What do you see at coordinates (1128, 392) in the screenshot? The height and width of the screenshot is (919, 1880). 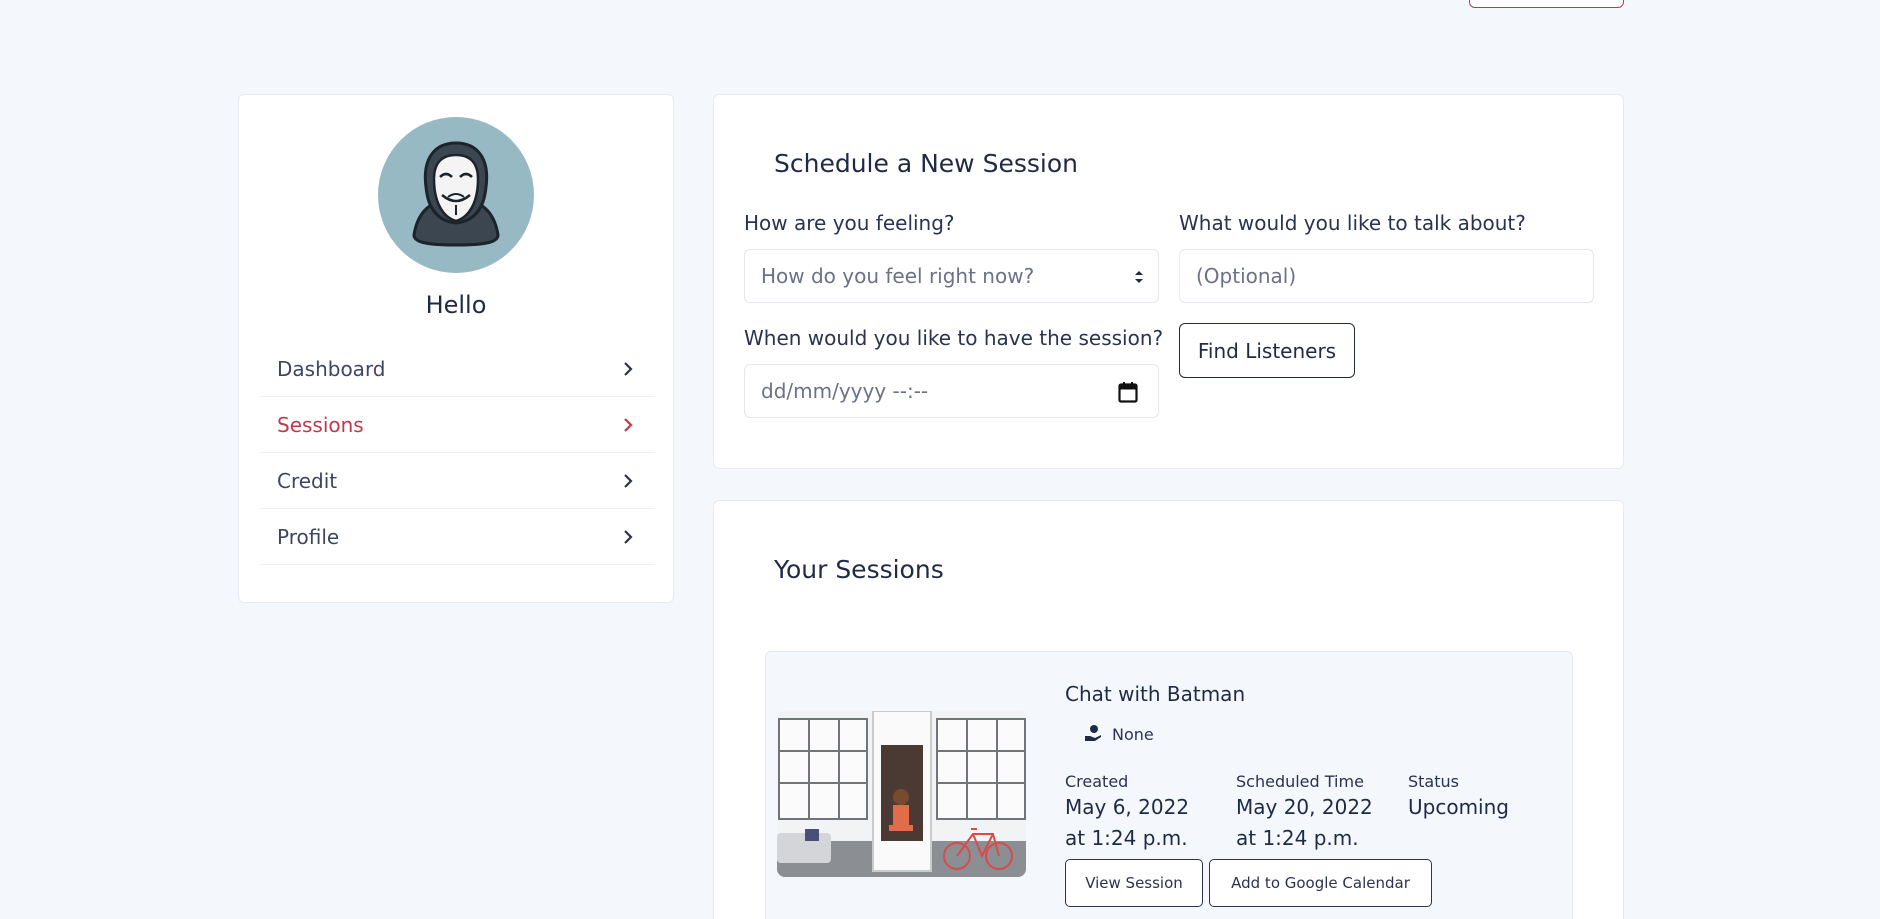 I see `calendar-icon` at bounding box center [1128, 392].